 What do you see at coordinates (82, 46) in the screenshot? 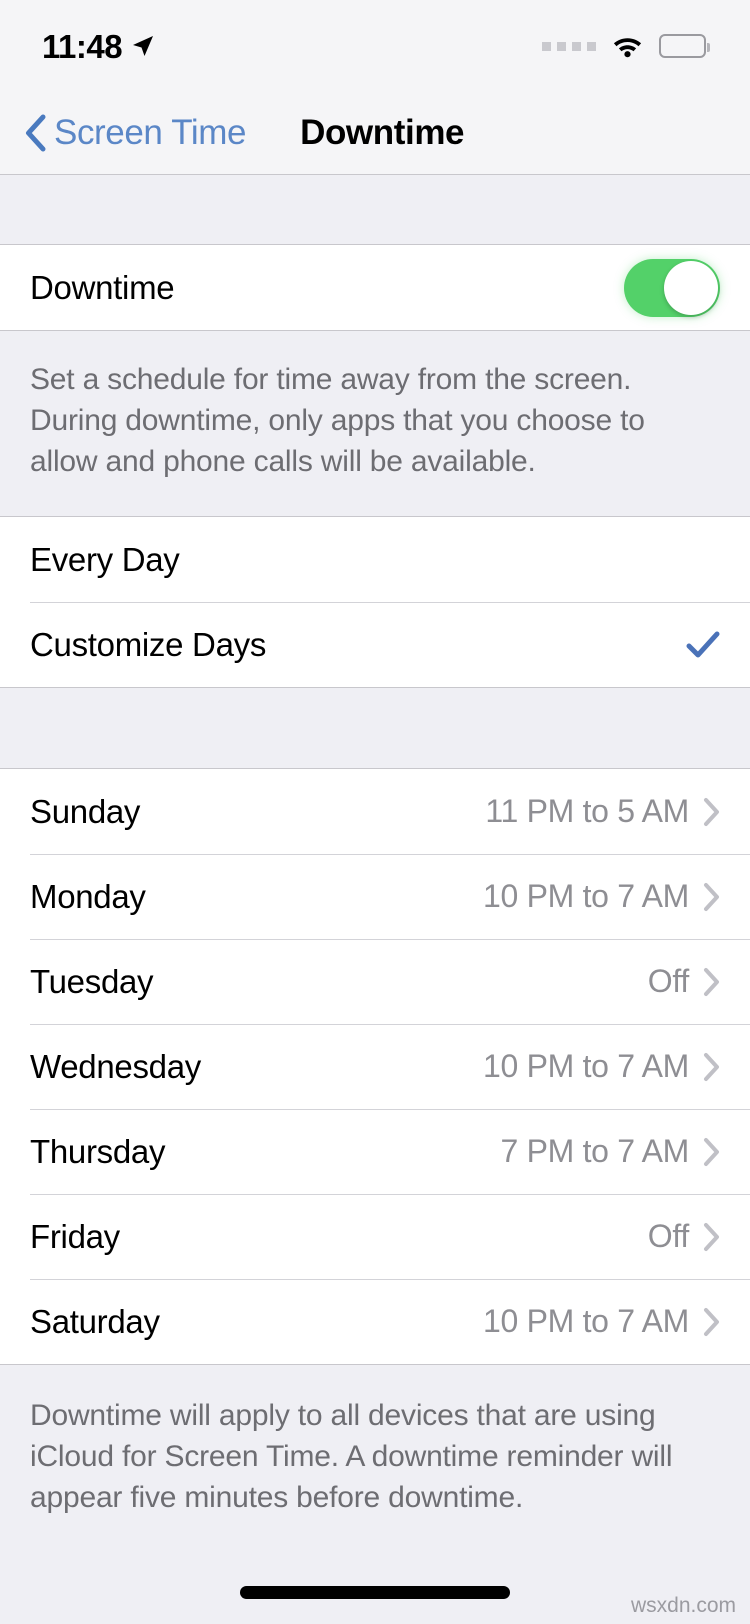
I see `status-bar-clock: 11:48` at bounding box center [82, 46].